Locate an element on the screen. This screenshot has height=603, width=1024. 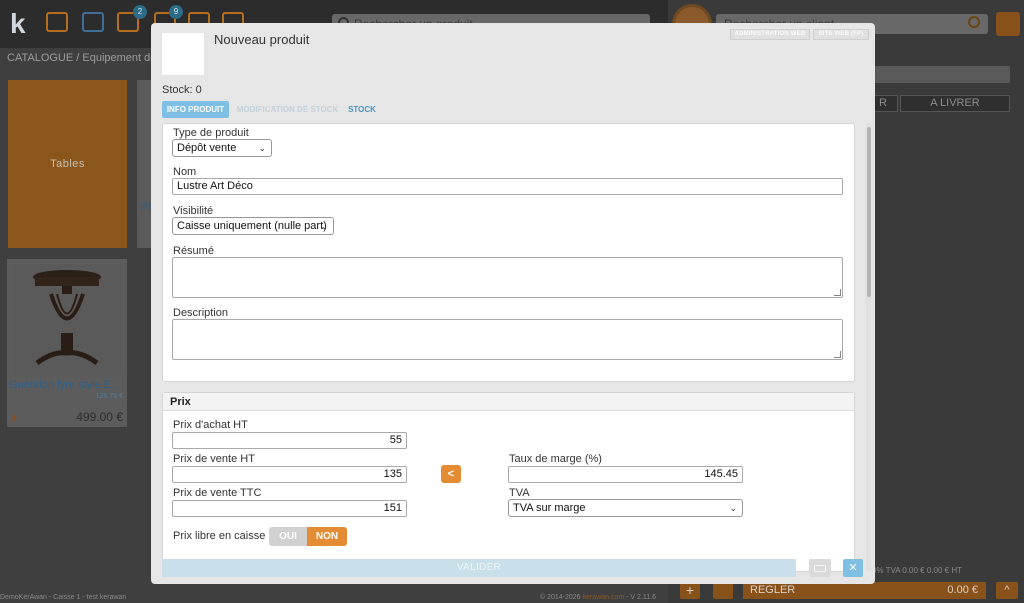
delete-button is located at coordinates (723, 590).